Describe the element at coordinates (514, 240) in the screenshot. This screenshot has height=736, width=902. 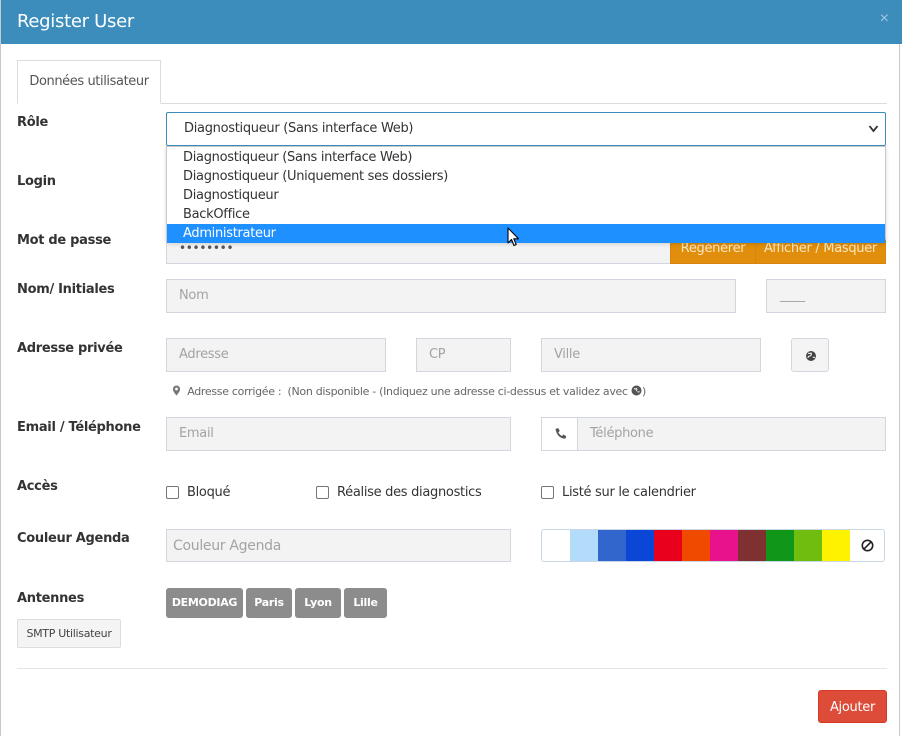
I see `mouse-cursor-icon` at that location.